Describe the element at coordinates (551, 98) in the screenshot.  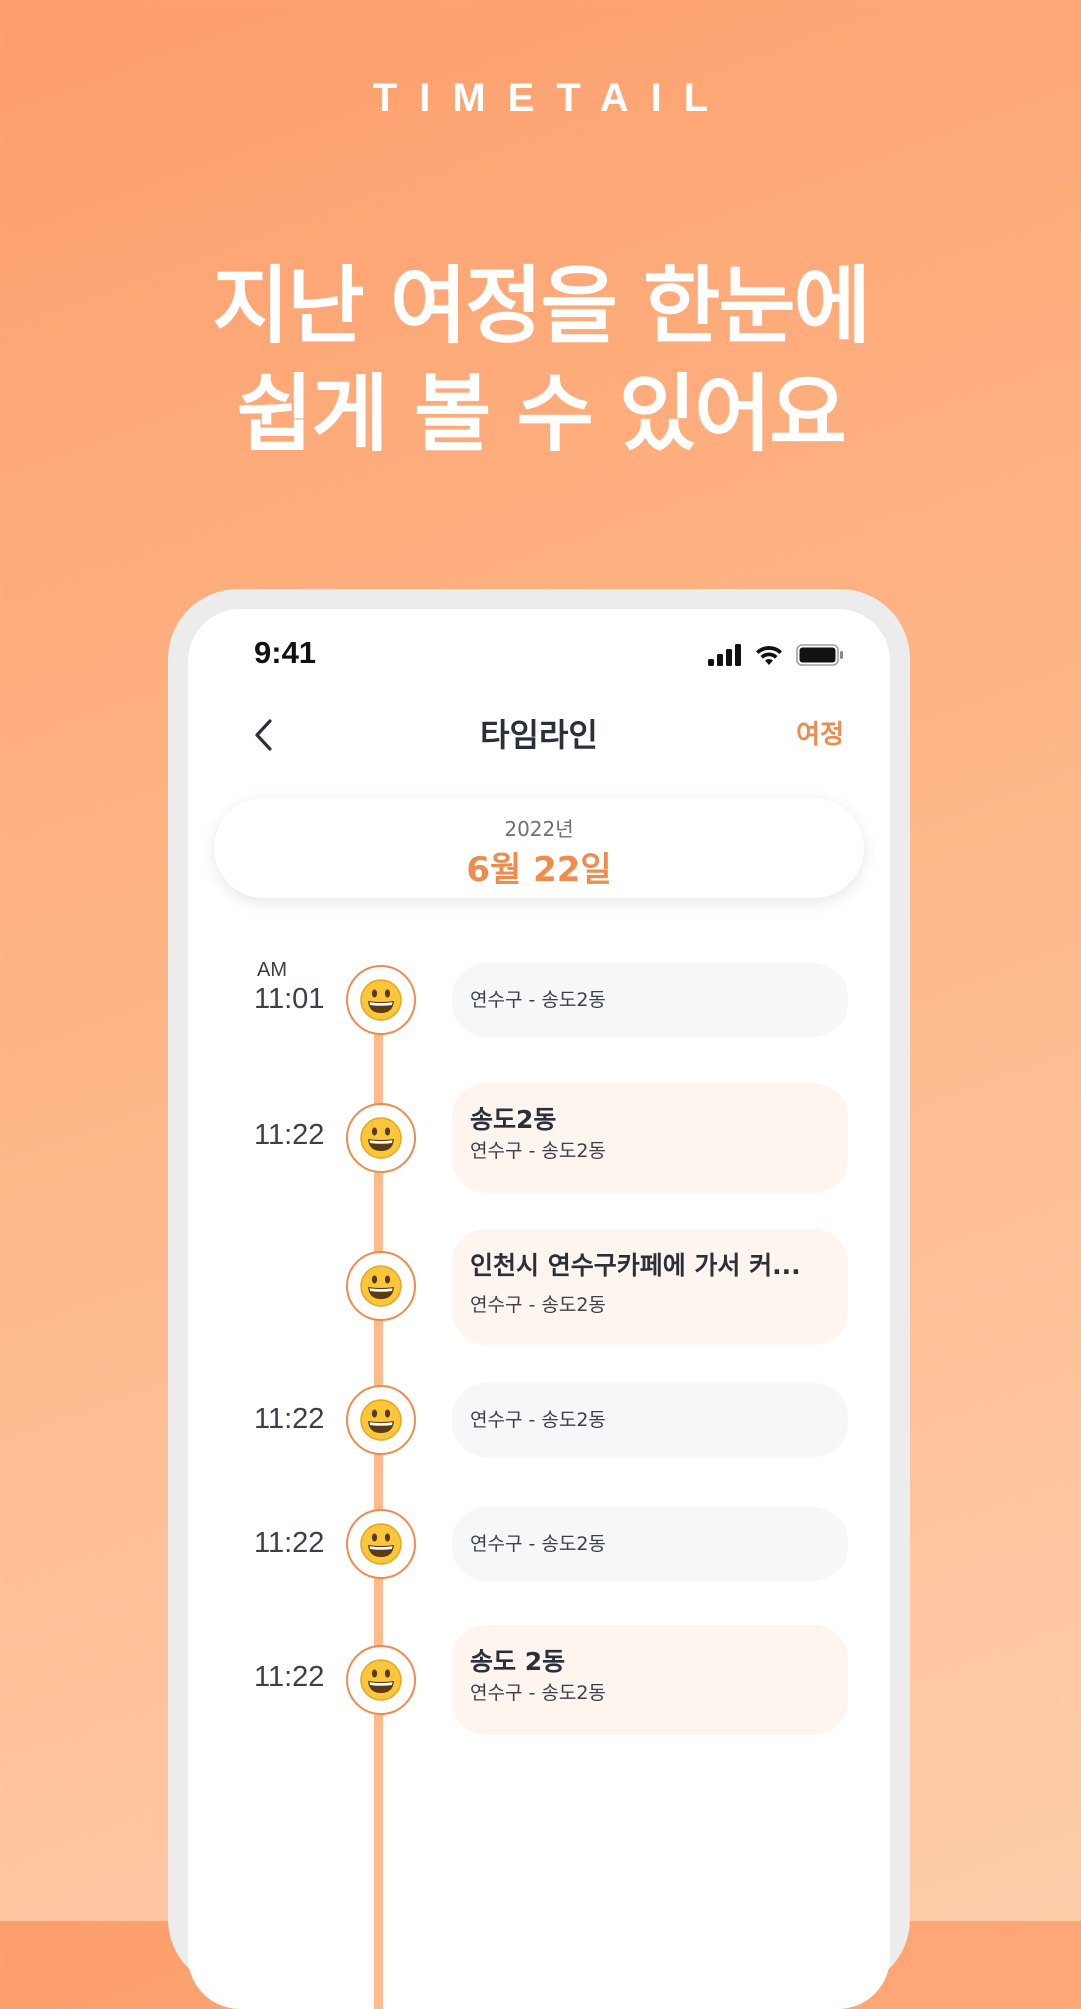
I see `brand-logo: TIMETAIL` at that location.